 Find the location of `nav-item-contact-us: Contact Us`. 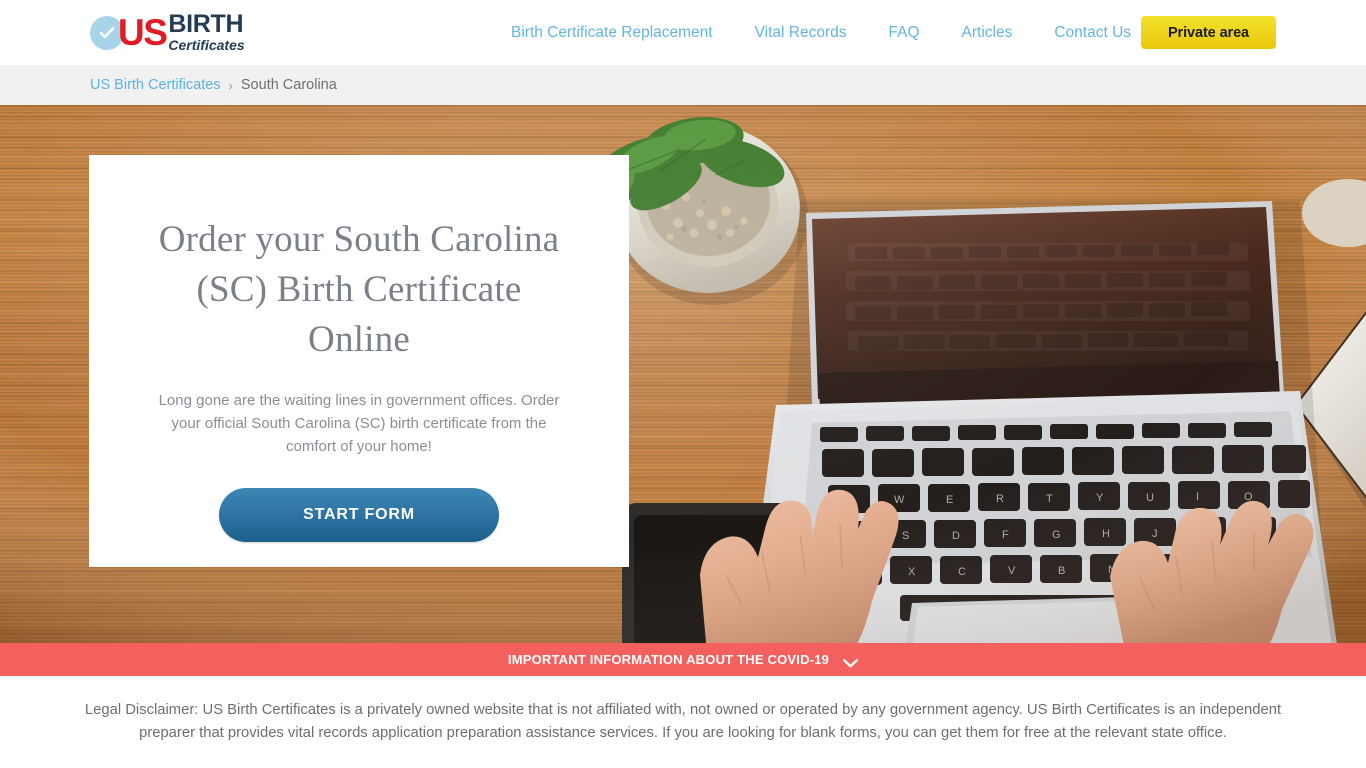

nav-item-contact-us: Contact Us is located at coordinates (1092, 32).